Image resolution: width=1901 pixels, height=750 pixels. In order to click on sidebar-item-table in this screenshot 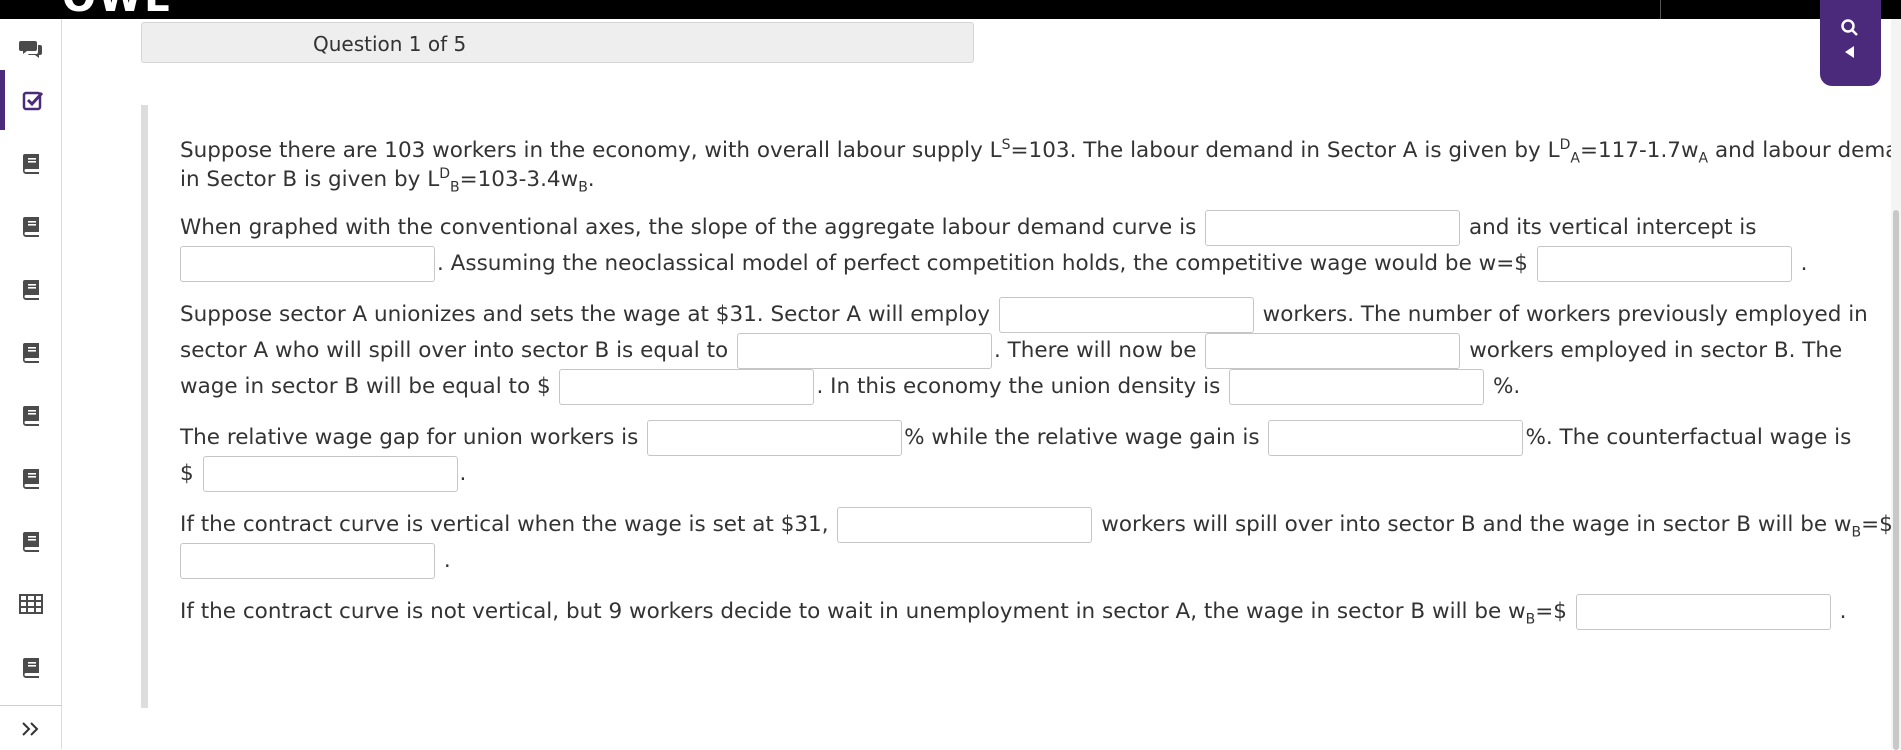, I will do `click(30, 604)`.